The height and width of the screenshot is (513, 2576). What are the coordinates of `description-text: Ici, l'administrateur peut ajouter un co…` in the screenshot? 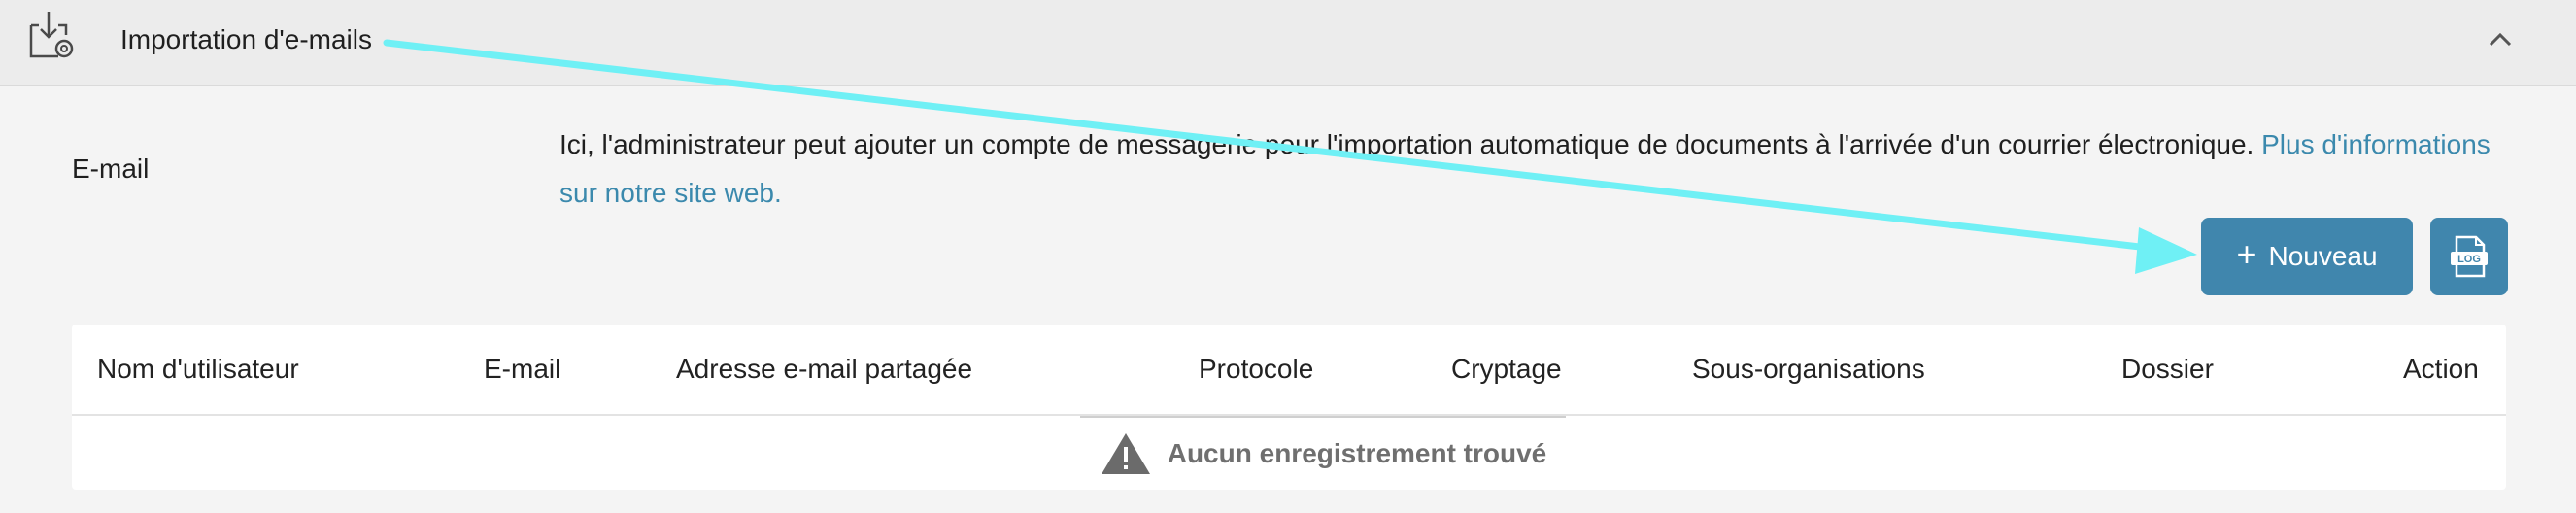 It's located at (1535, 169).